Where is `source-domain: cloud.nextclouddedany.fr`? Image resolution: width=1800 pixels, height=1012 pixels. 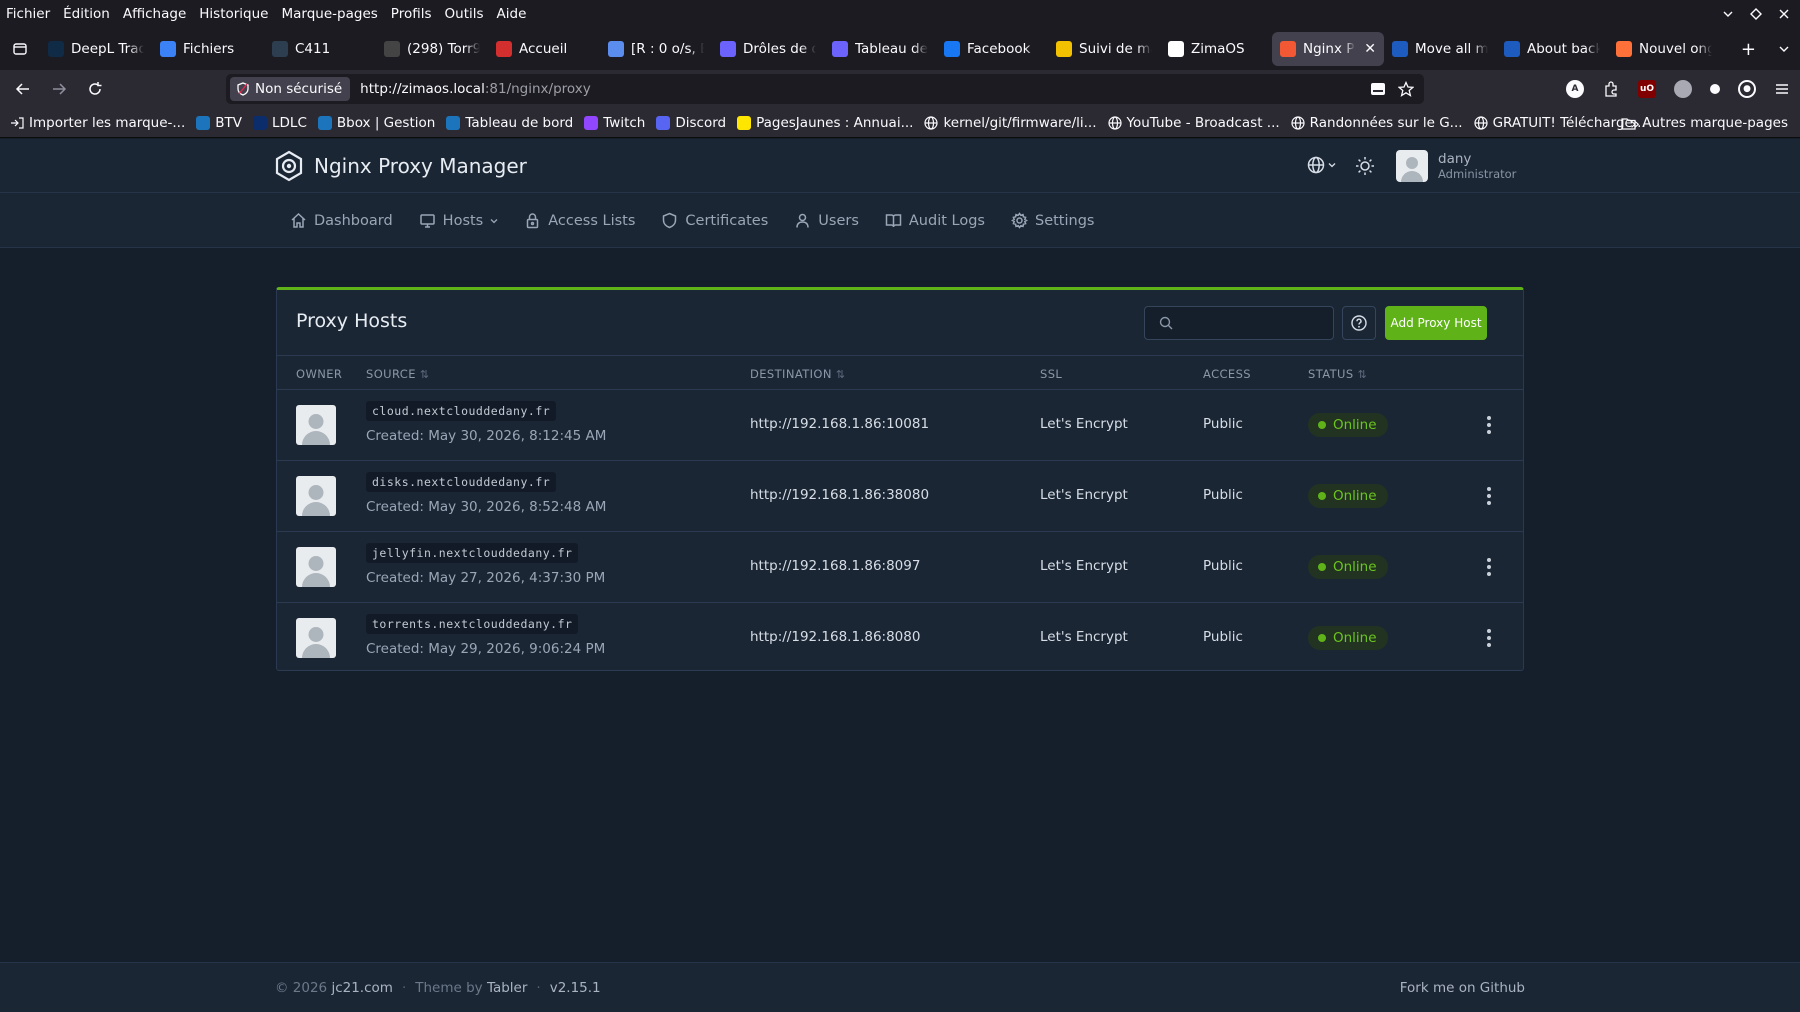 source-domain: cloud.nextclouddedany.fr is located at coordinates (461, 411).